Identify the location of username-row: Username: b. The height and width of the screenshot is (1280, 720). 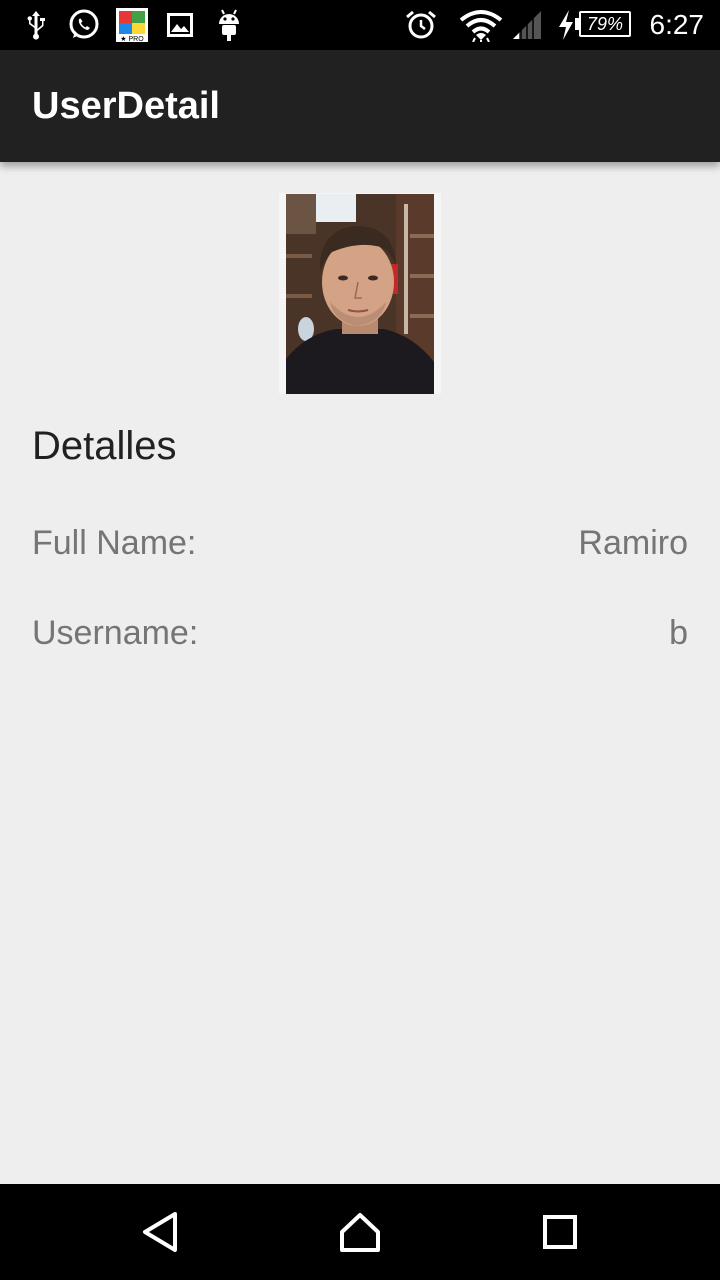
(360, 633).